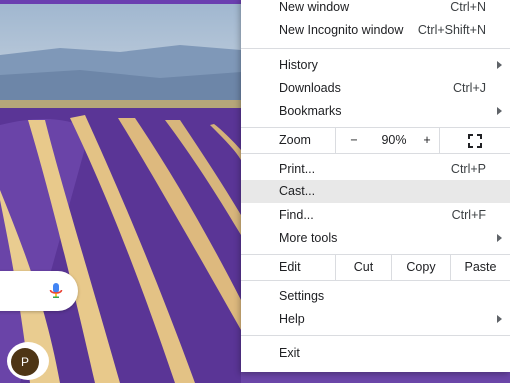 The width and height of the screenshot is (510, 383). I want to click on shortcut-label: Ctrl+F, so click(468, 215).